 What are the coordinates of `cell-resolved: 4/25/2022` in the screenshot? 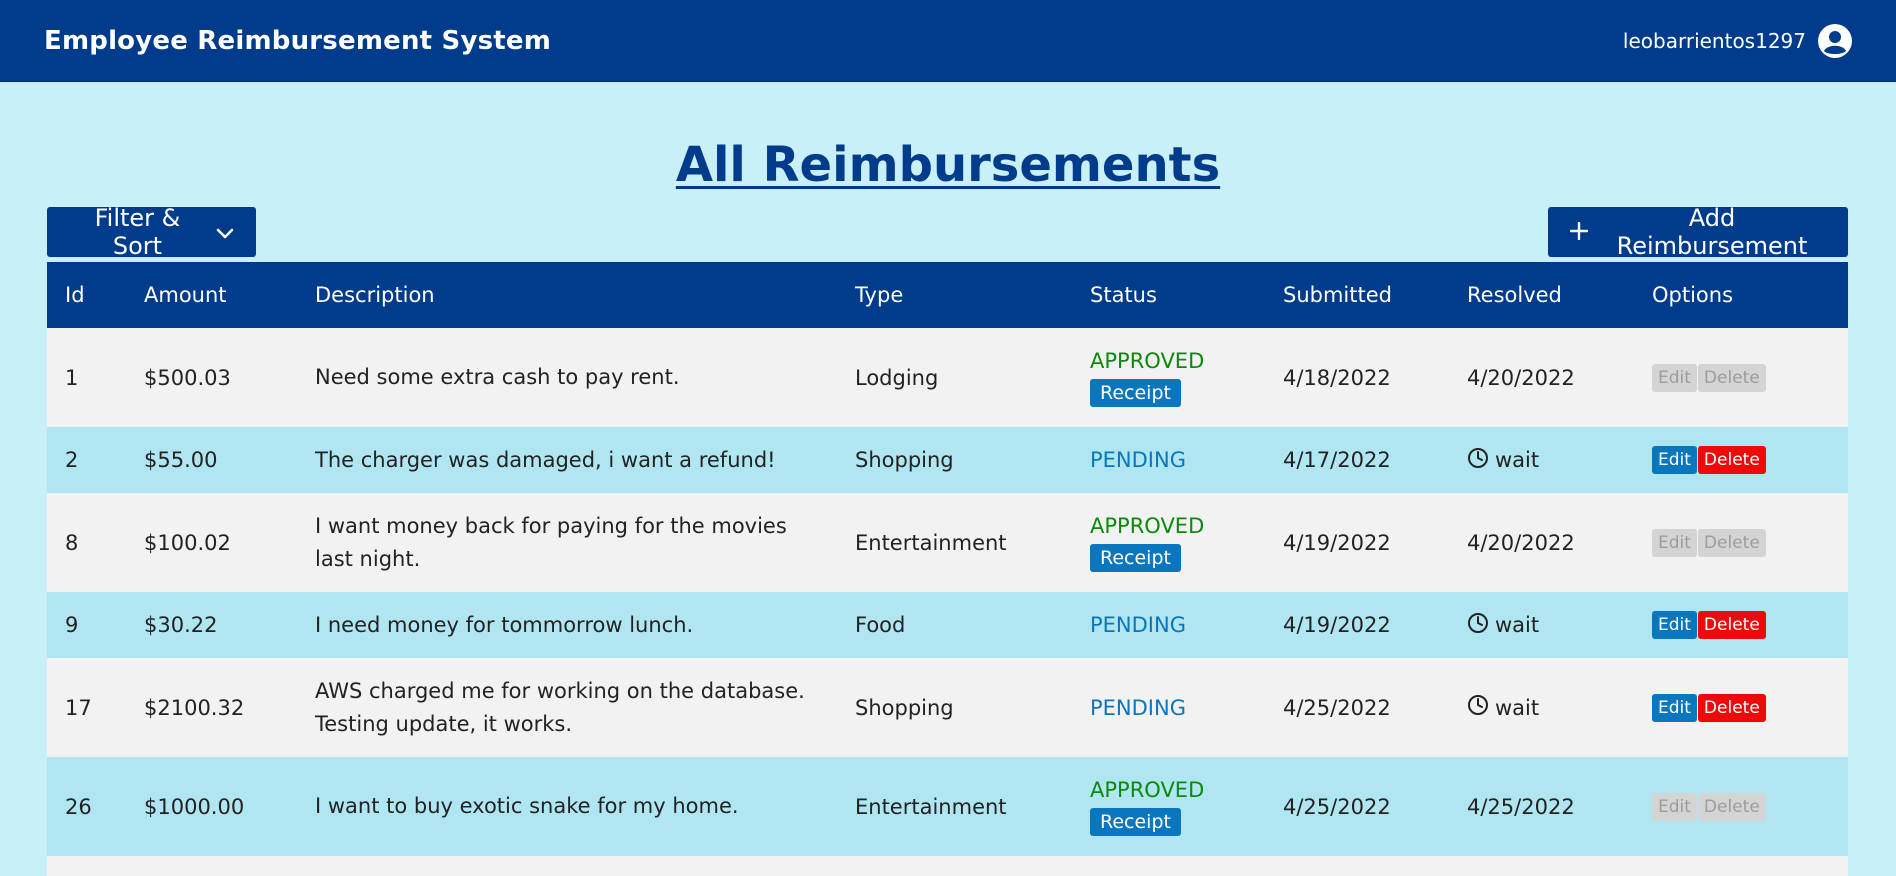 It's located at (1521, 806).